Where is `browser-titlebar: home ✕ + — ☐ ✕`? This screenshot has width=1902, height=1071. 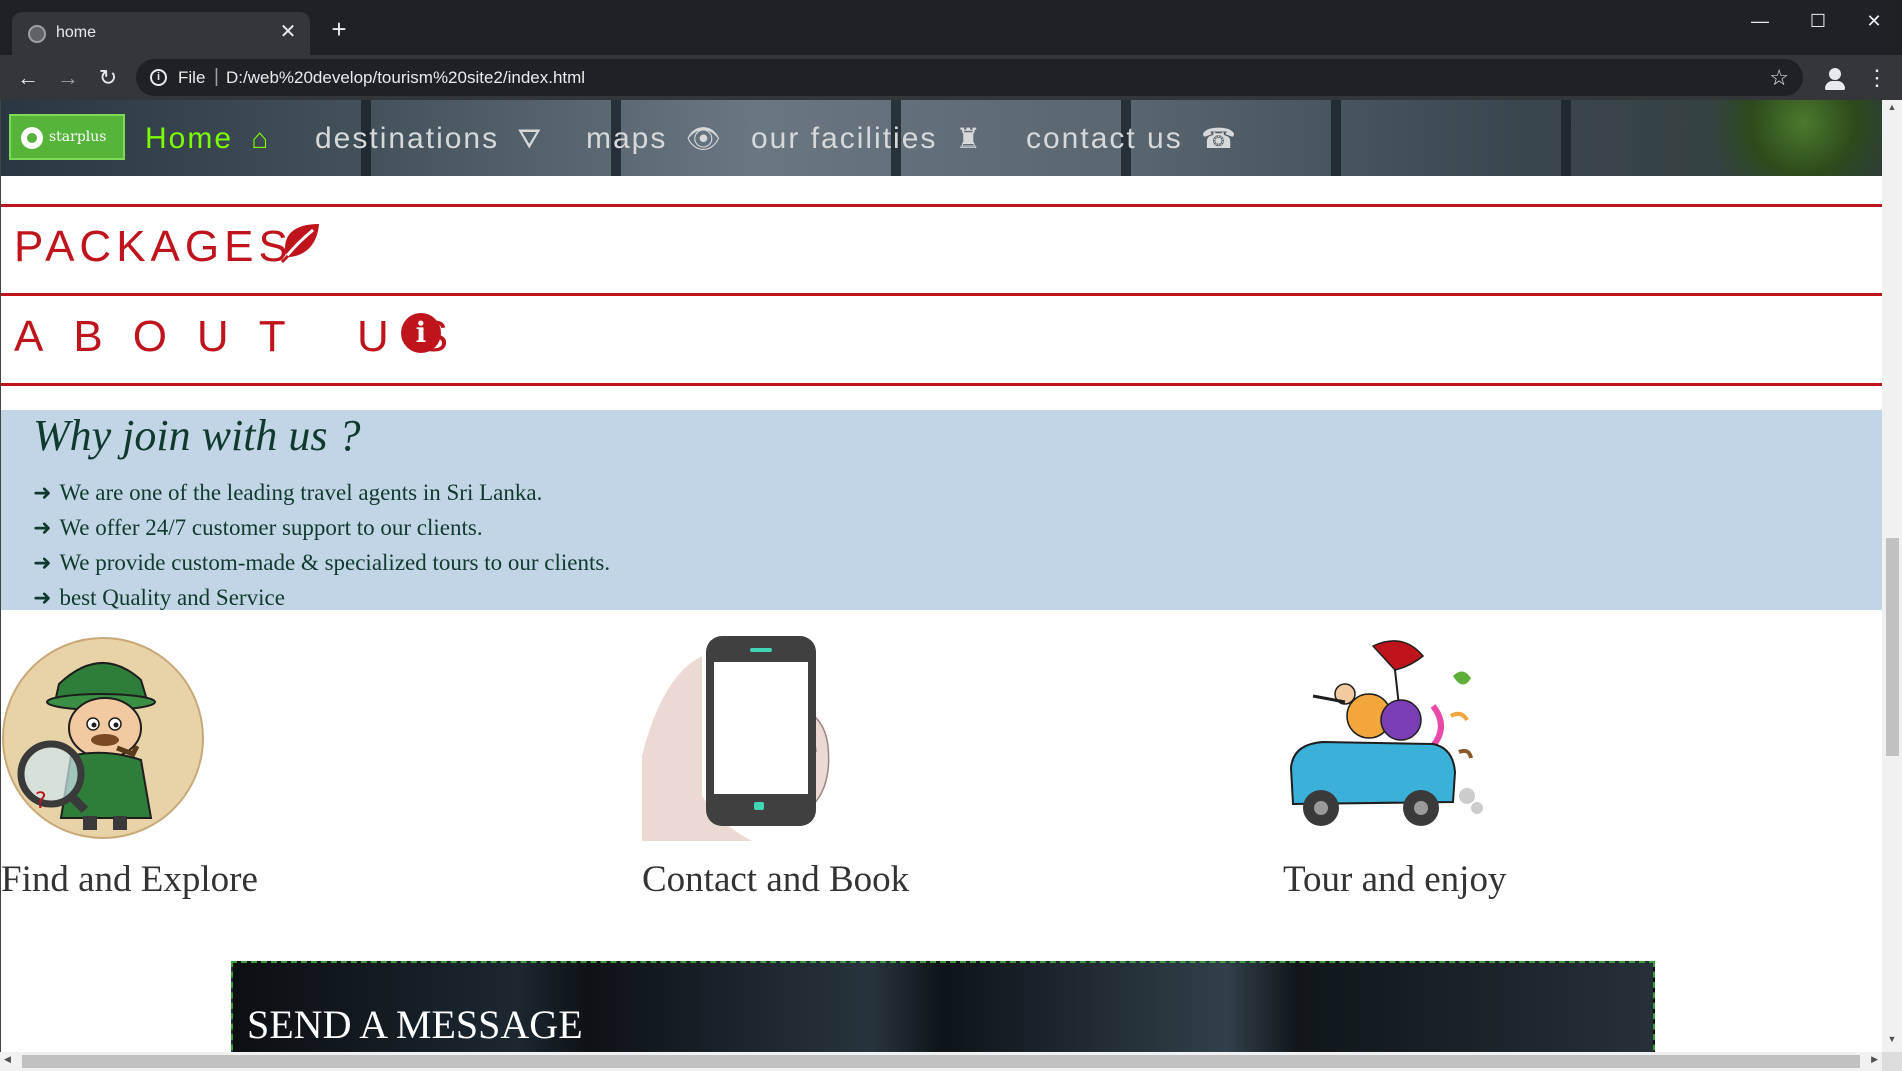
browser-titlebar: home ✕ + — ☐ ✕ is located at coordinates (951, 27).